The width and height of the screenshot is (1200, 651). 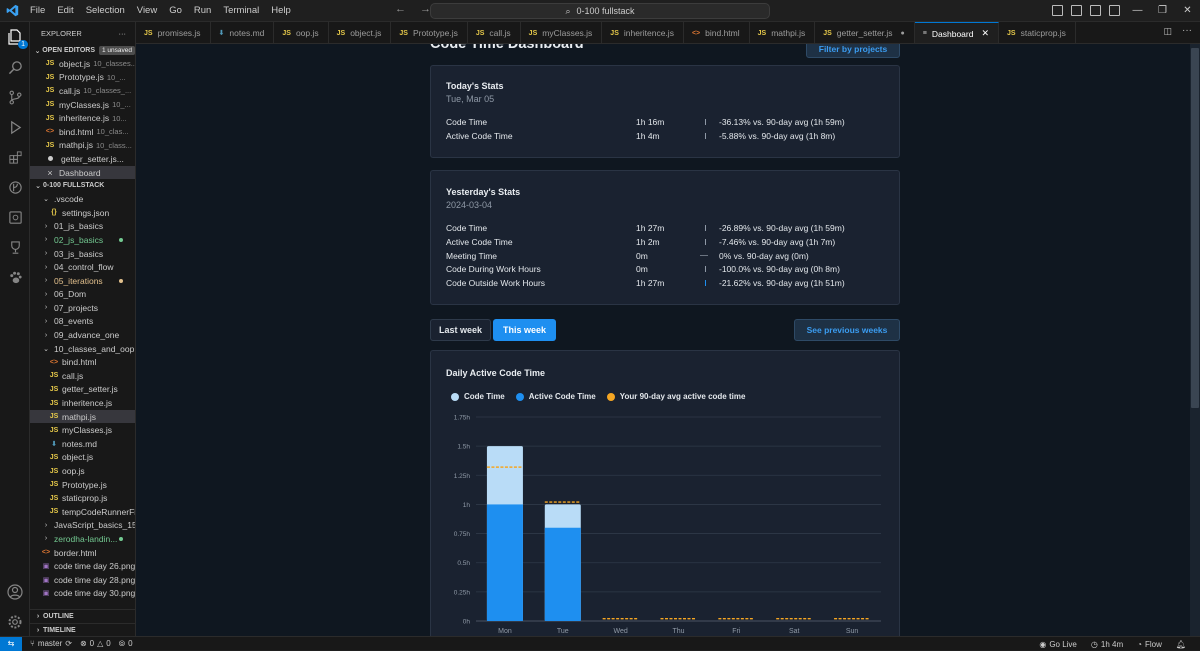 What do you see at coordinates (147, 10) in the screenshot?
I see `menu-item-view: View` at bounding box center [147, 10].